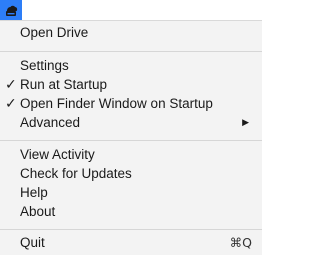  Describe the element at coordinates (50, 122) in the screenshot. I see `advanced-label: Advanced` at that location.